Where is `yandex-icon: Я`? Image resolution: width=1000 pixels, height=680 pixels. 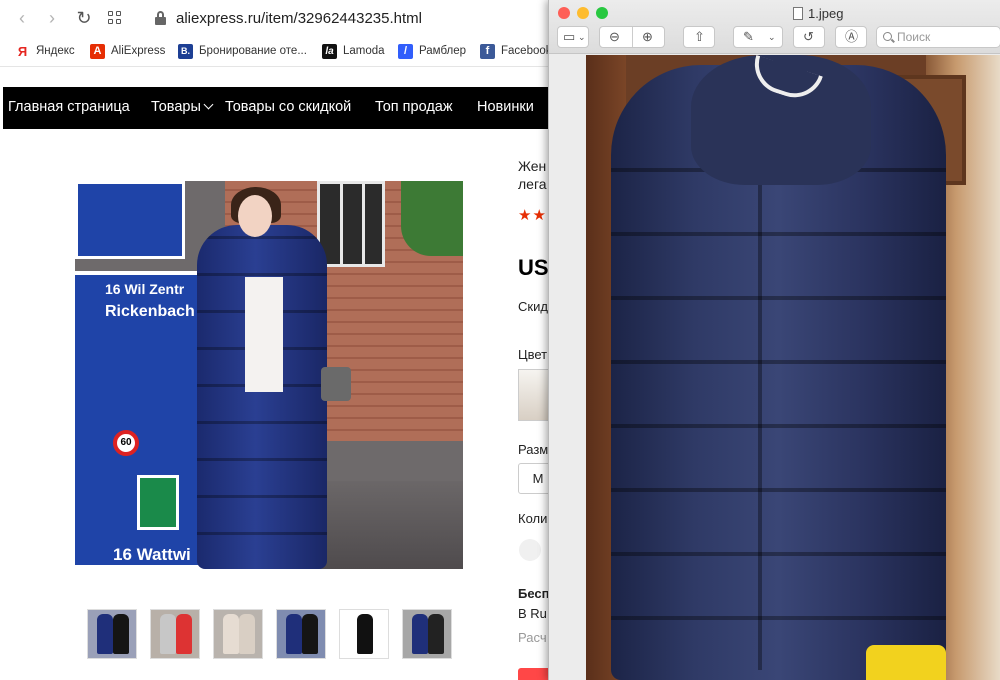 yandex-icon: Я is located at coordinates (22, 51).